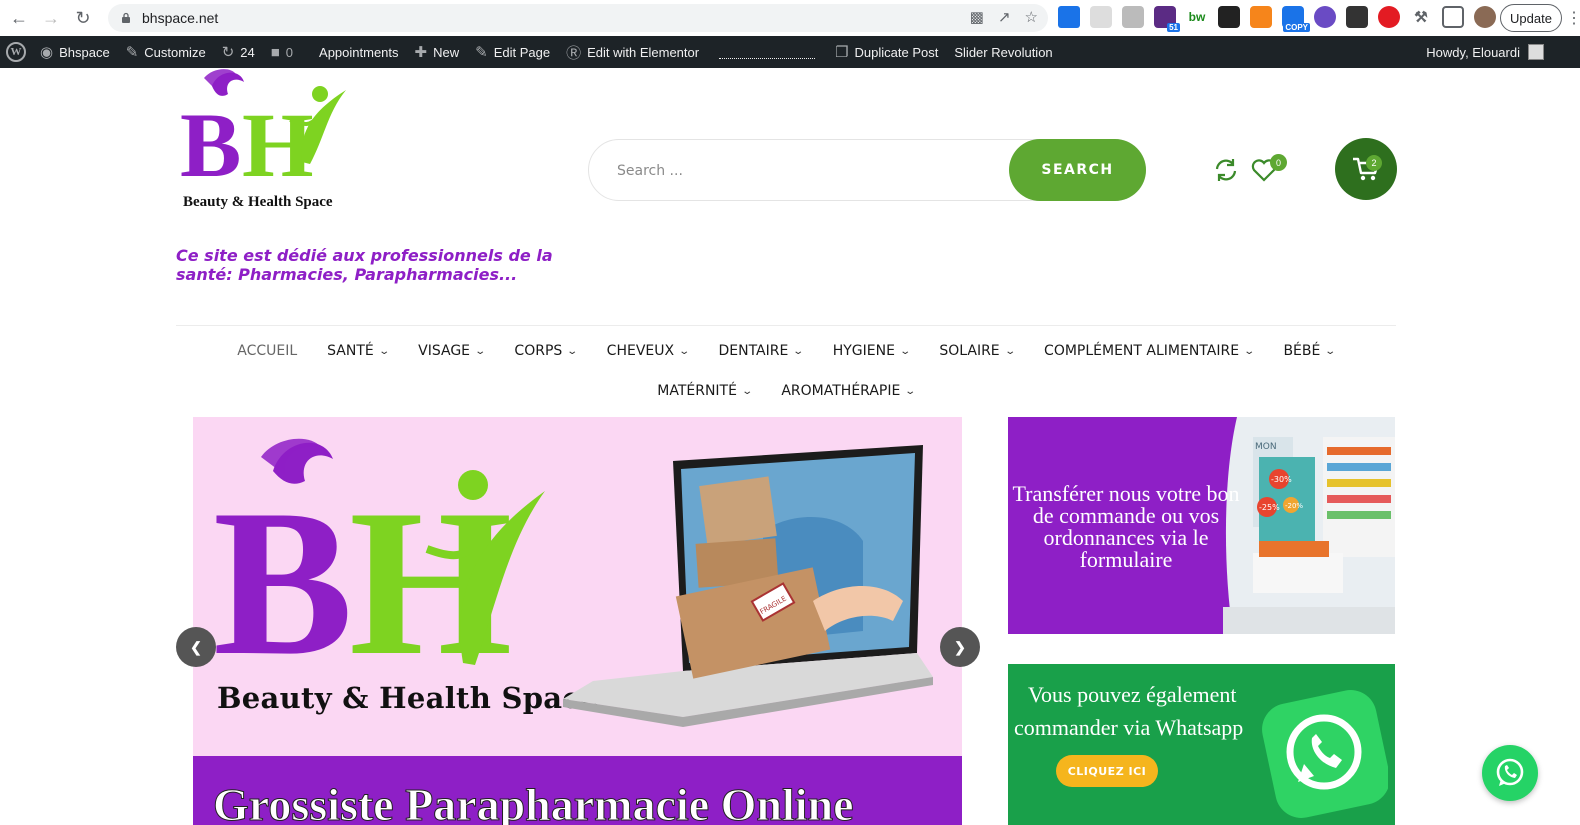 The image size is (1580, 825). Describe the element at coordinates (258, 202) in the screenshot. I see `svg-text: Beauty & Health Space` at that location.